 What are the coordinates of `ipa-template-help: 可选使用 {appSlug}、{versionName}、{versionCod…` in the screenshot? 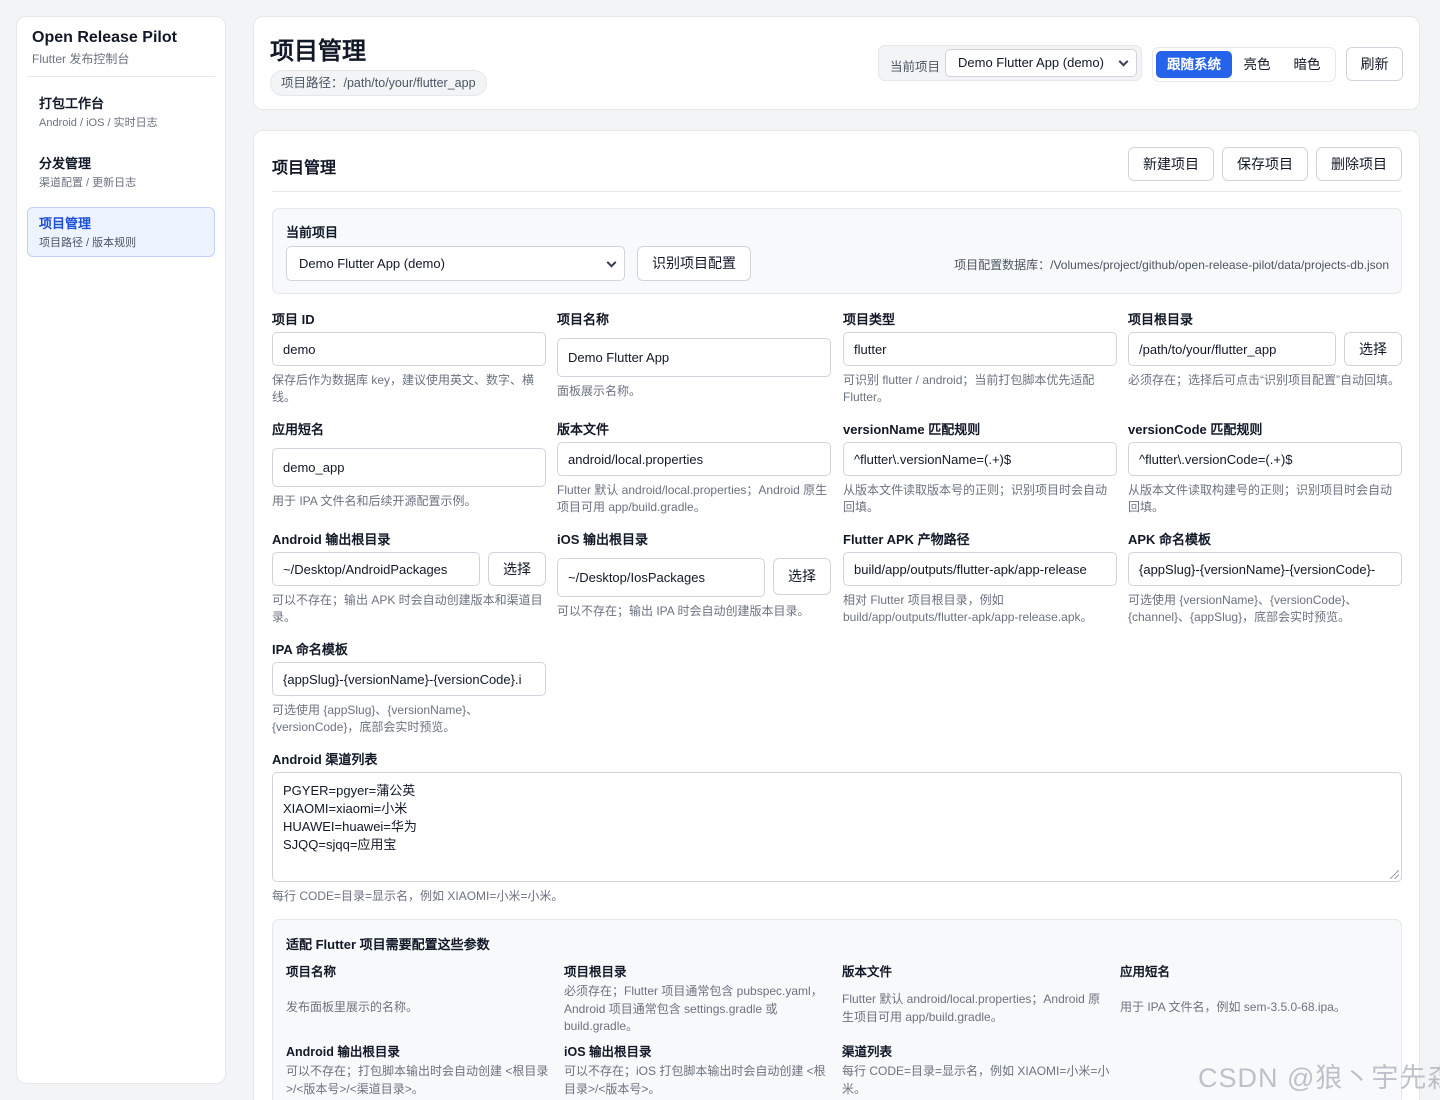 It's located at (375, 718).